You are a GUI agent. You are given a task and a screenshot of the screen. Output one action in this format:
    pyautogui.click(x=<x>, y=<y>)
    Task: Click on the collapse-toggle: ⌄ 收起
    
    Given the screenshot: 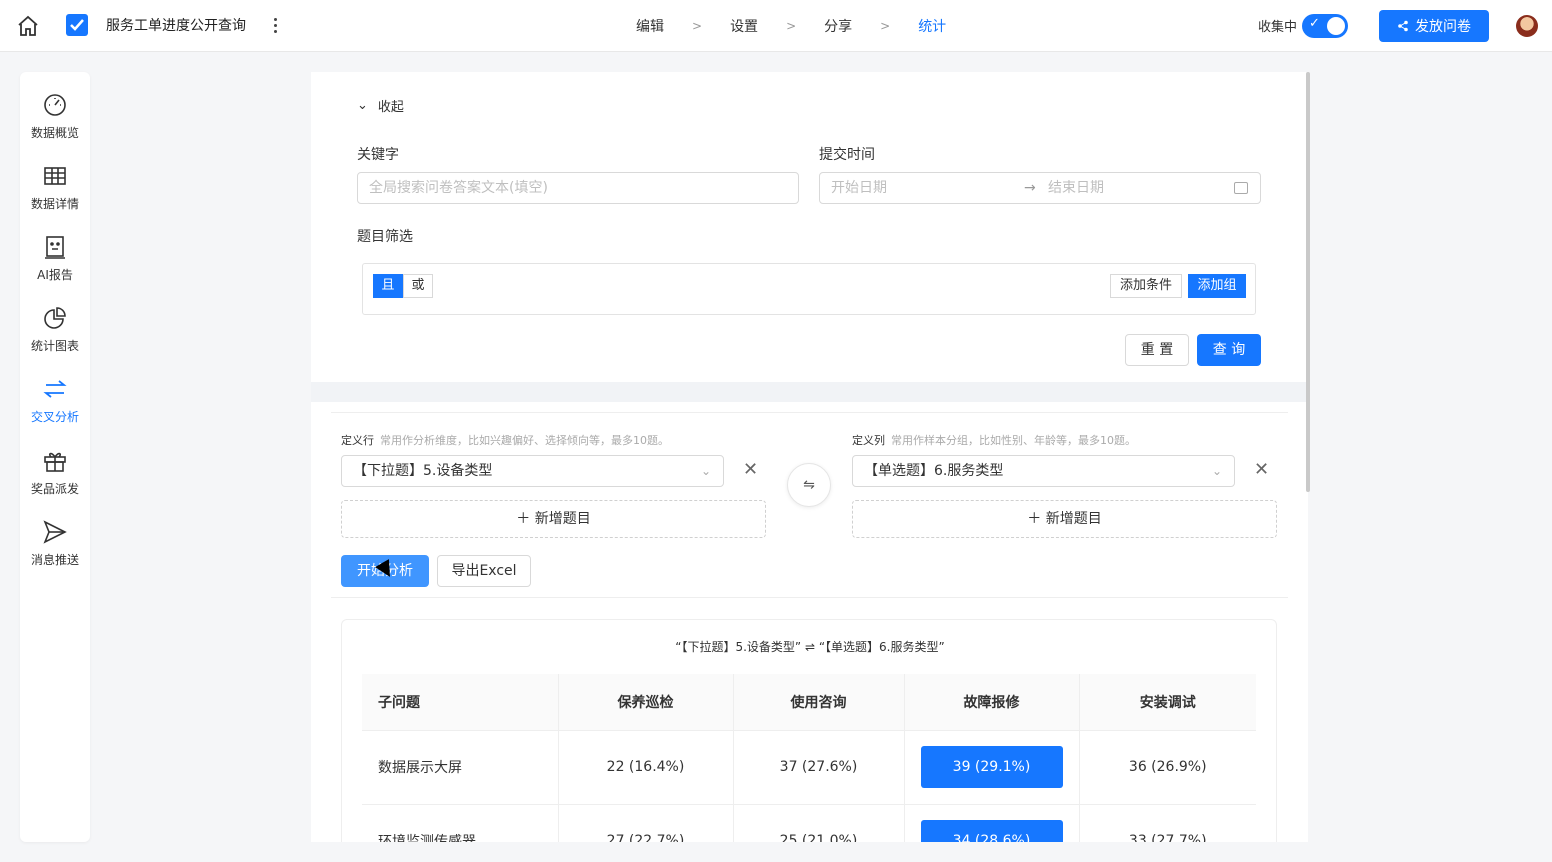 What is the action you would take?
    pyautogui.click(x=380, y=105)
    